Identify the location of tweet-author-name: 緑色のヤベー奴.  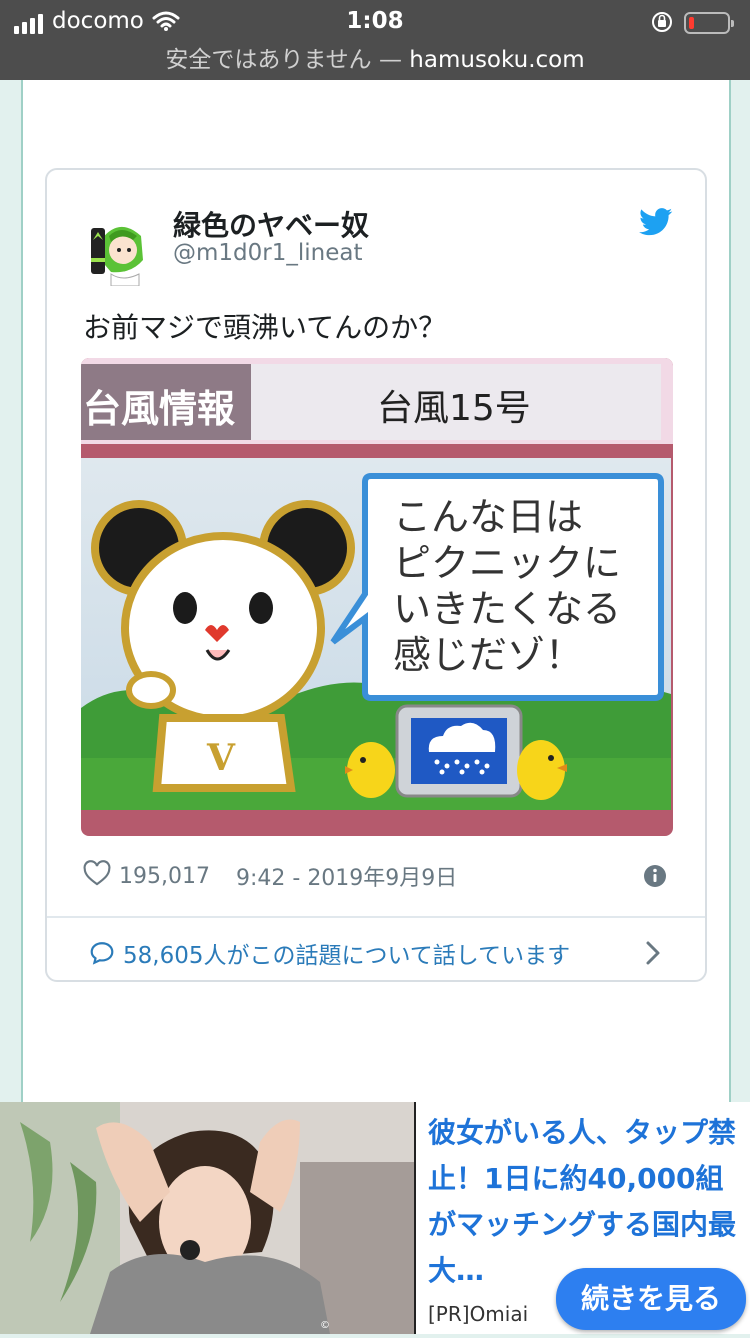
(271, 224).